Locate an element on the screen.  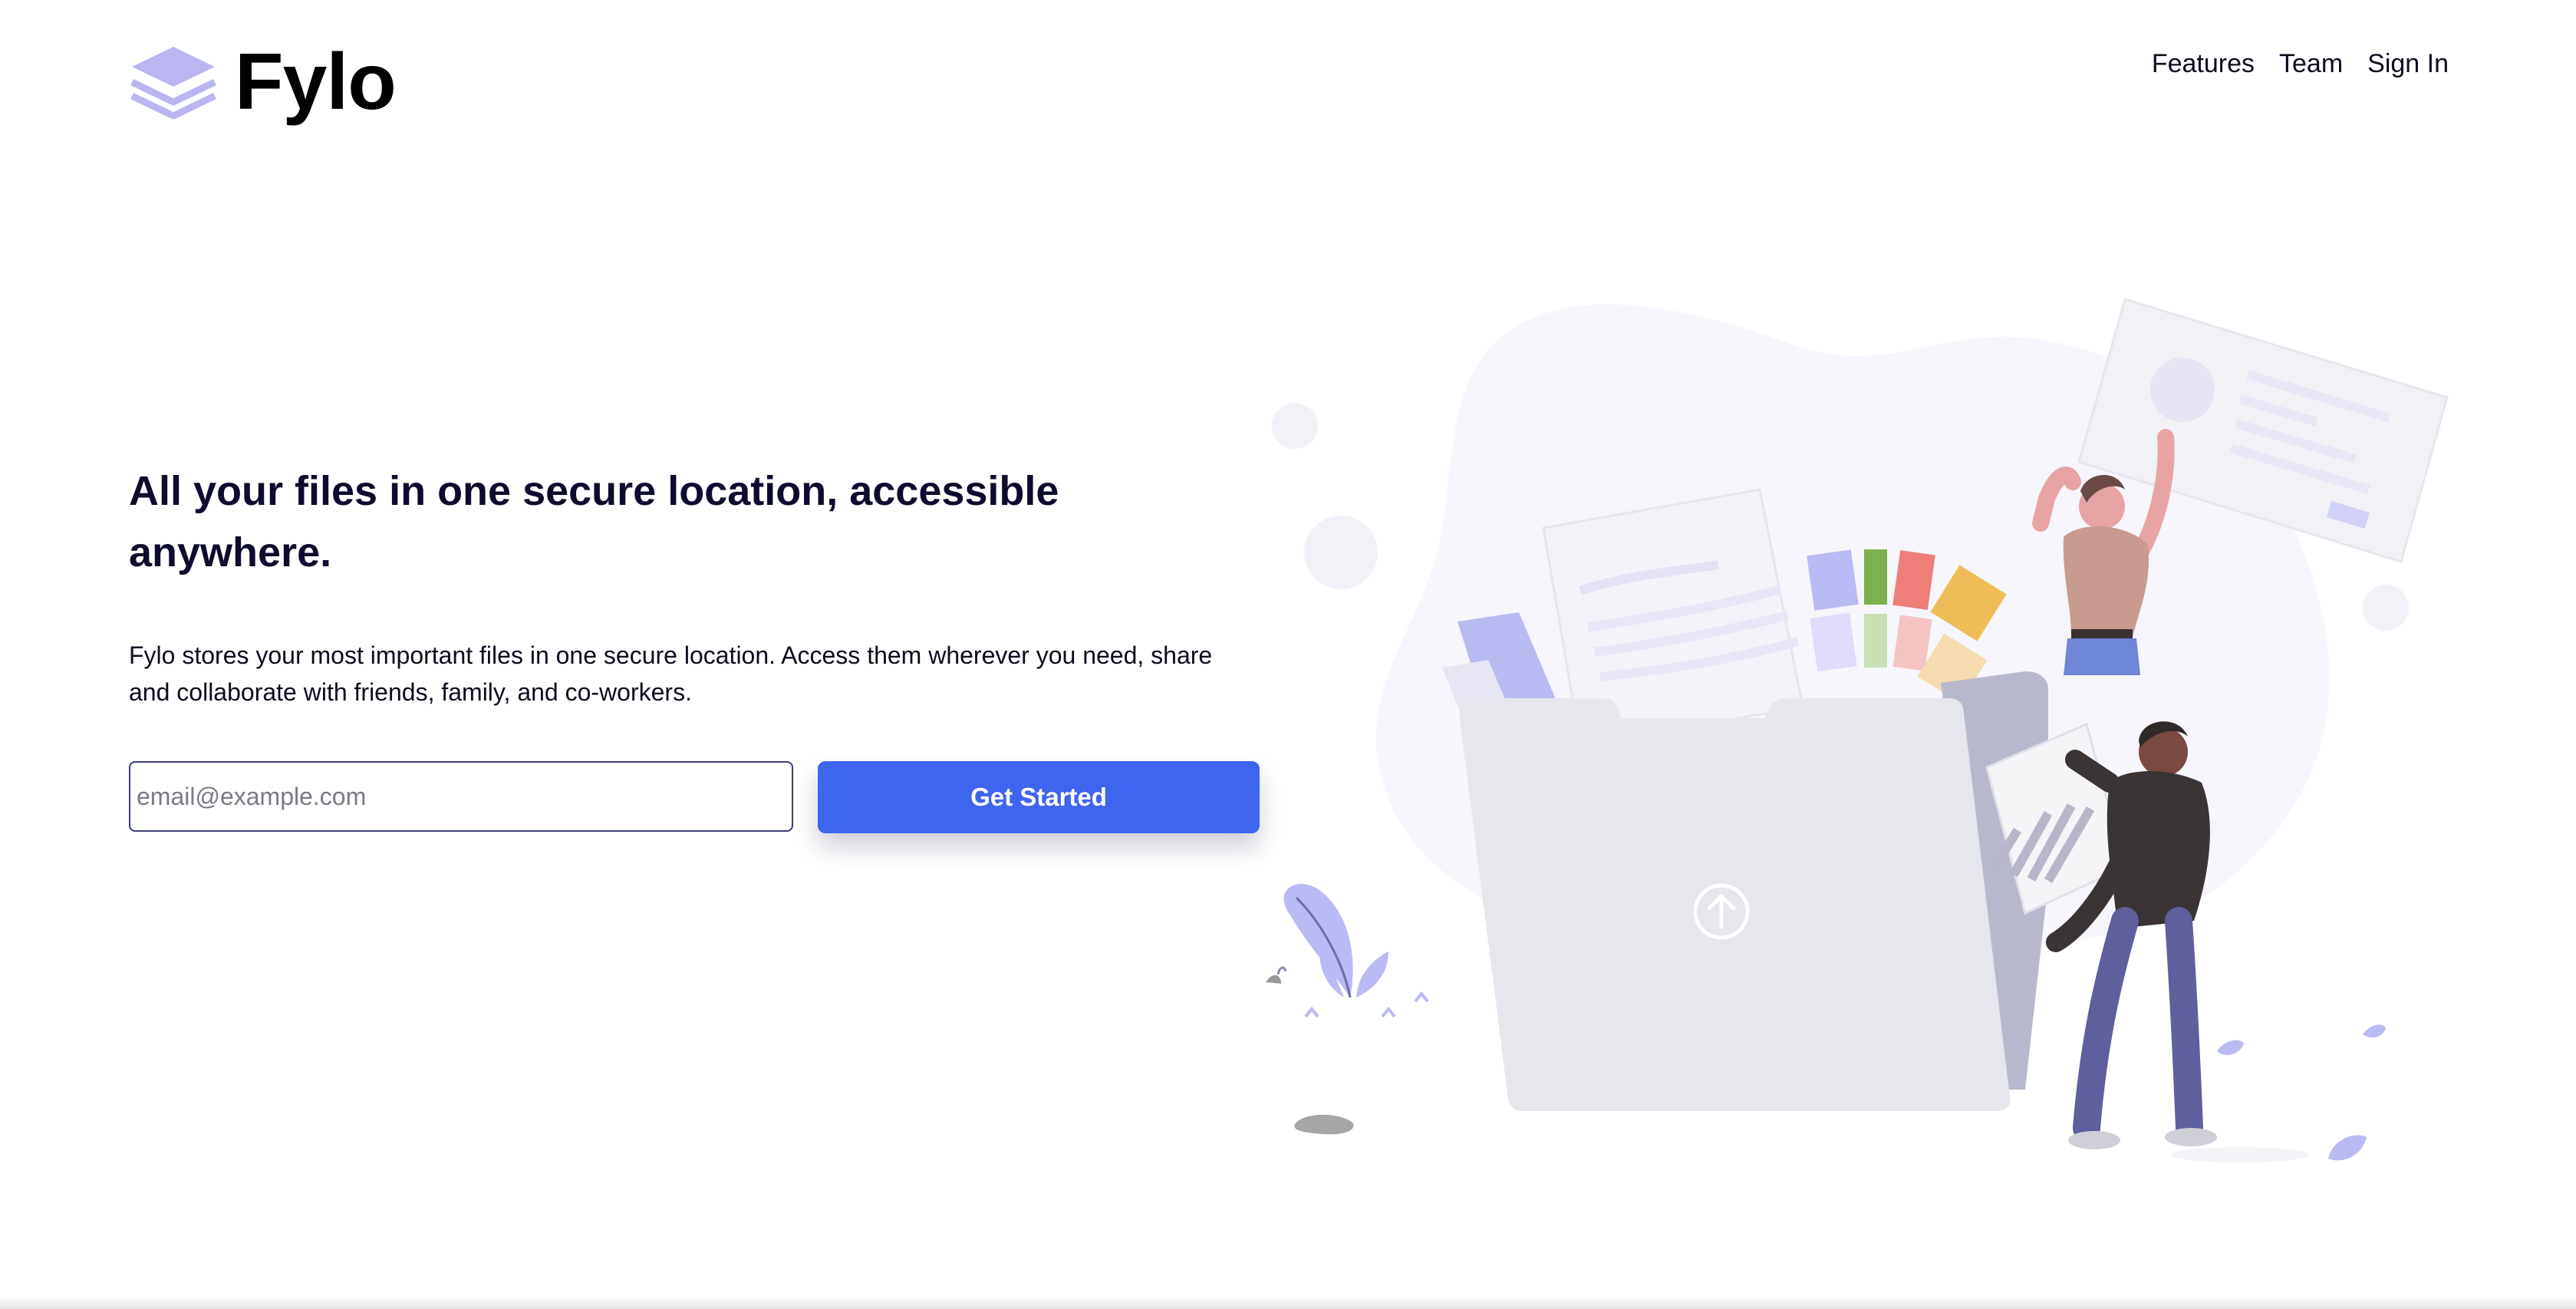
folder is located at coordinates (1735, 904).